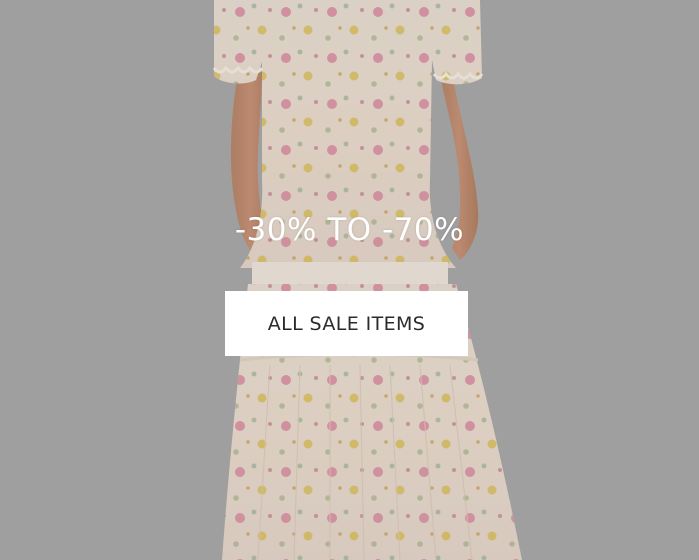  I want to click on all-sale-items-button: ALL SALE ITEMS, so click(346, 323).